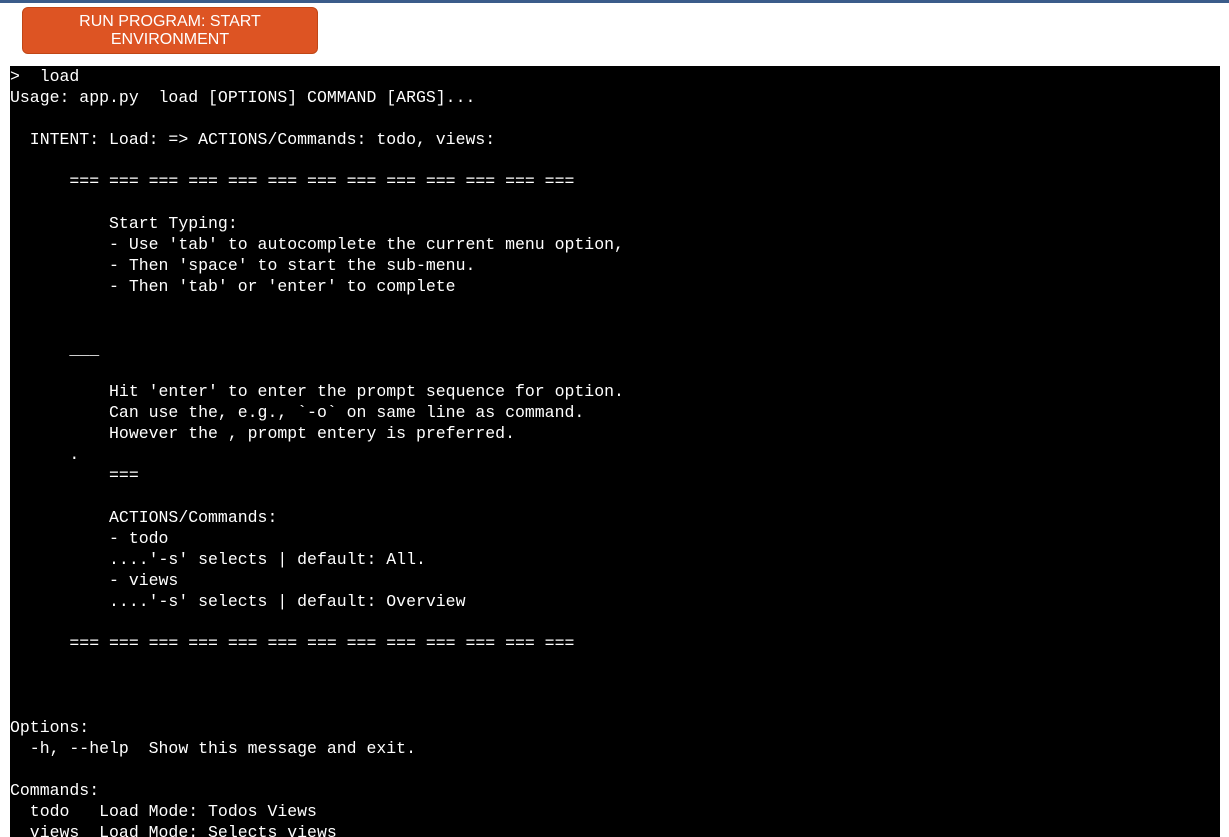 This screenshot has width=1229, height=837. I want to click on run-program-button-label-line2: ENVIRONMENT, so click(170, 39).